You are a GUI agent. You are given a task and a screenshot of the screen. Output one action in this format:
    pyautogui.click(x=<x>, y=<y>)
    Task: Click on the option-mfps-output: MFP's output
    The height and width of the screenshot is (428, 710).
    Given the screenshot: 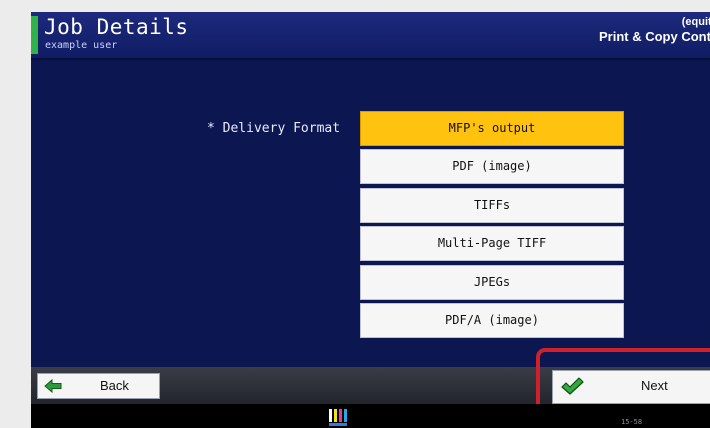 What is the action you would take?
    pyautogui.click(x=492, y=128)
    